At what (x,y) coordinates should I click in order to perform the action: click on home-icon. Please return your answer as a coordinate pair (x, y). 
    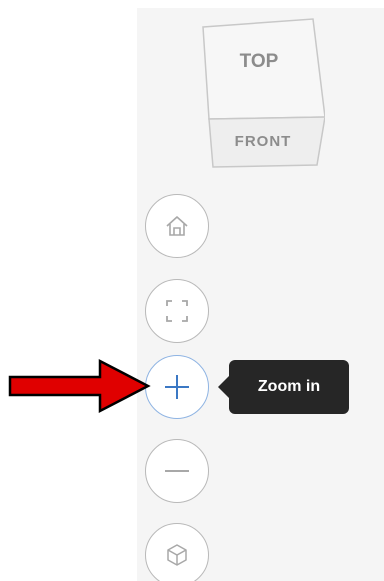
    Looking at the image, I should click on (177, 226).